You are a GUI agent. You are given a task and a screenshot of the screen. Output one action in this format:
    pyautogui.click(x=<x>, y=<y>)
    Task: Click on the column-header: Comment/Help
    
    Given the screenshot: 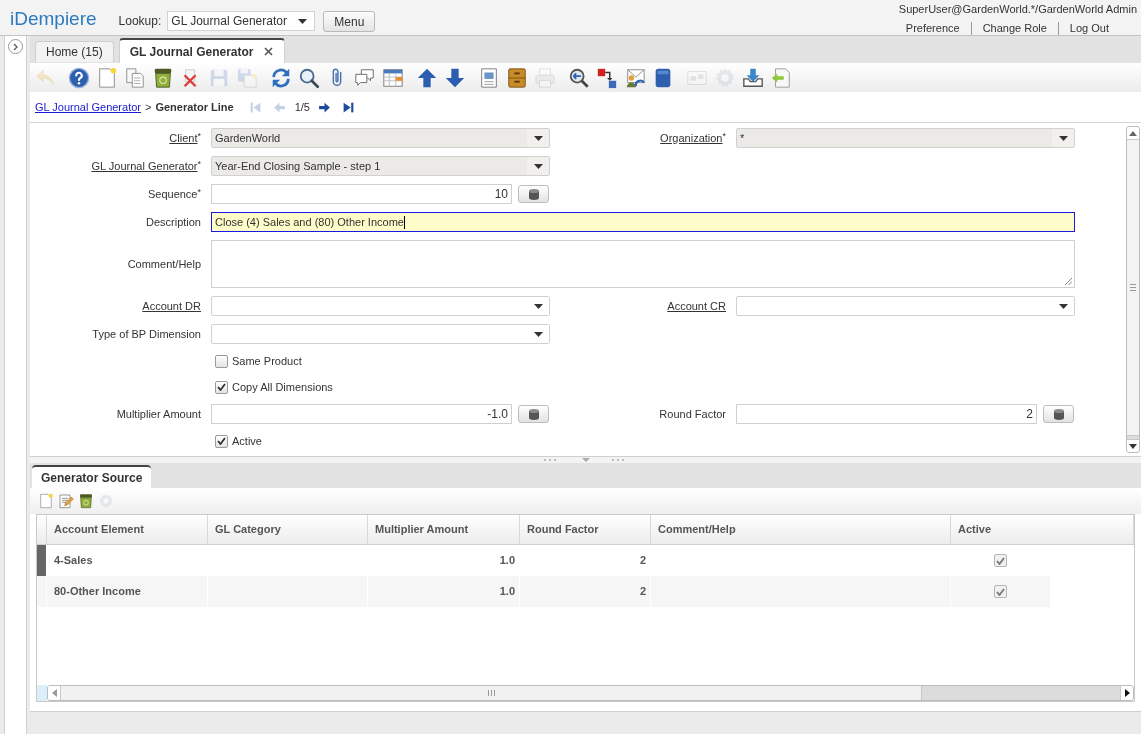 What is the action you would take?
    pyautogui.click(x=801, y=529)
    